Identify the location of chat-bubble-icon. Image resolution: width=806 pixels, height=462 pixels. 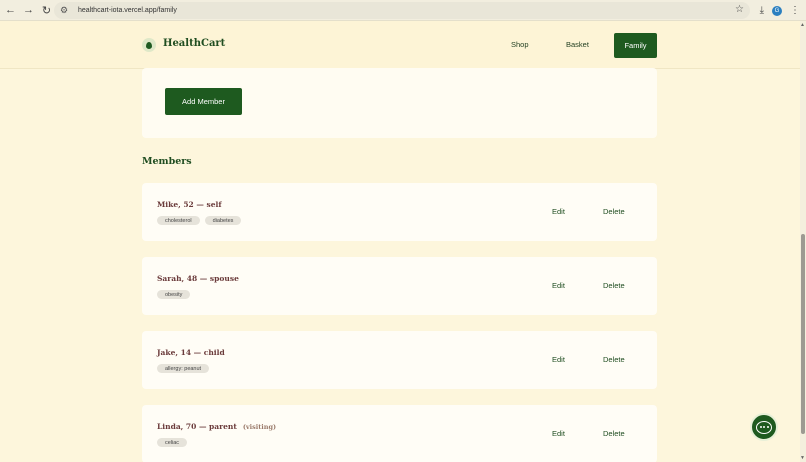
(764, 427).